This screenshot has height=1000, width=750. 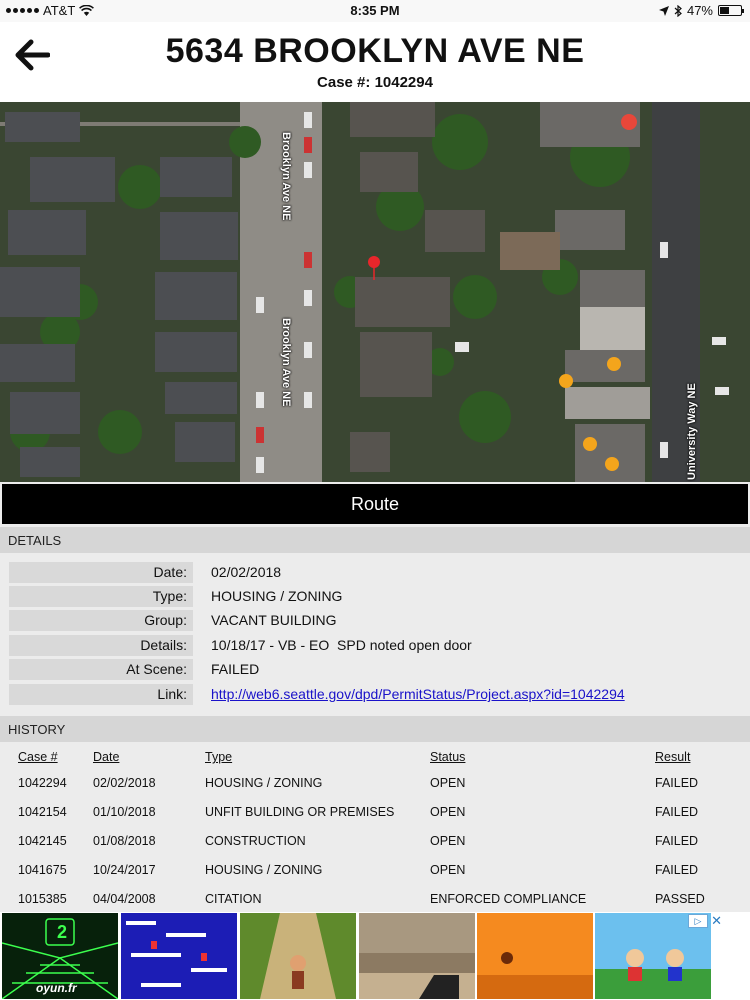 I want to click on column-header-status: Status, so click(x=447, y=757).